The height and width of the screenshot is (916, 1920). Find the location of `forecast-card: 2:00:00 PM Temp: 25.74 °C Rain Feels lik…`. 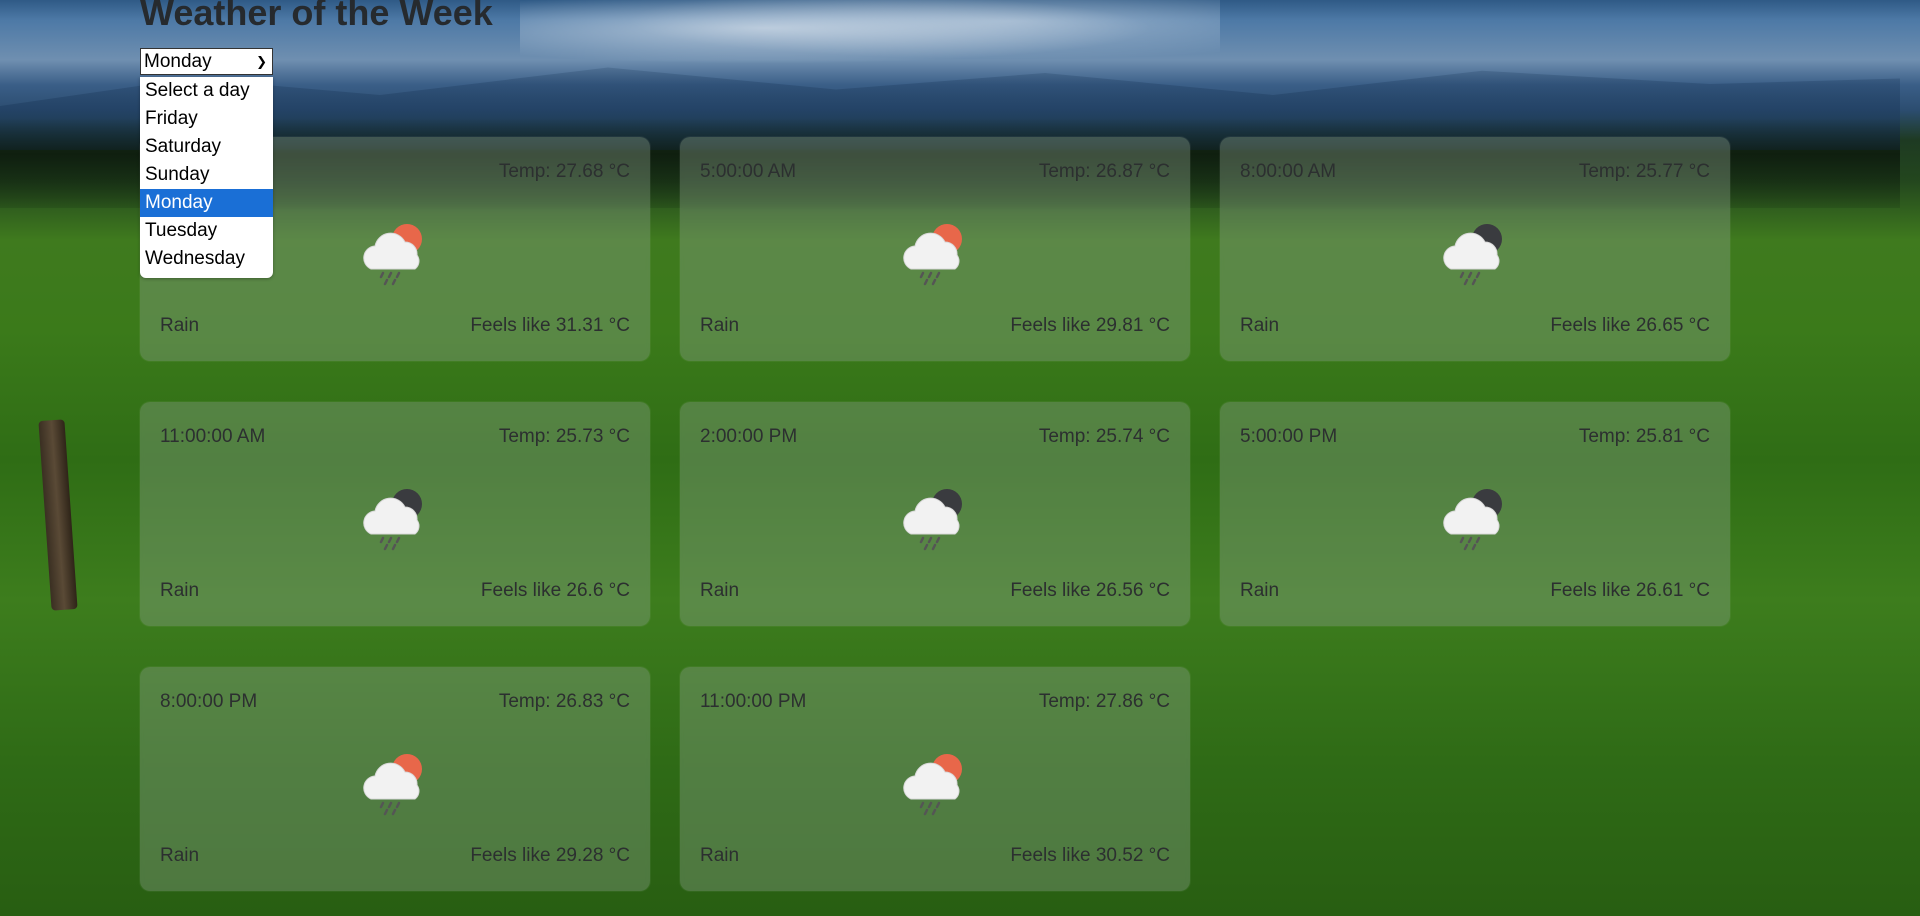

forecast-card: 2:00:00 PM Temp: 25.74 °C Rain Feels lik… is located at coordinates (935, 514).